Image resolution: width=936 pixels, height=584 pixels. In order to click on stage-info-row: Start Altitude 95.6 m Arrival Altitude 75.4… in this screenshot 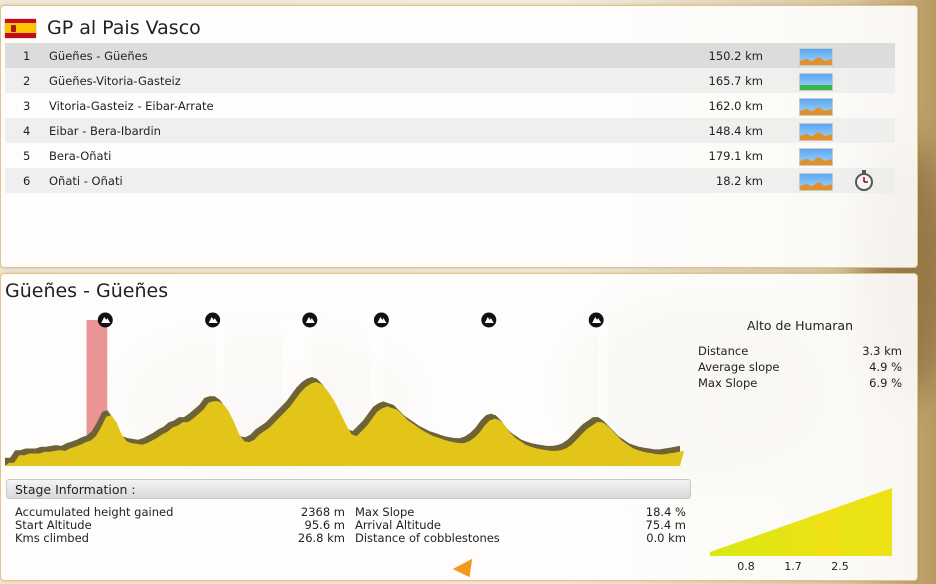, I will do `click(350, 525)`.